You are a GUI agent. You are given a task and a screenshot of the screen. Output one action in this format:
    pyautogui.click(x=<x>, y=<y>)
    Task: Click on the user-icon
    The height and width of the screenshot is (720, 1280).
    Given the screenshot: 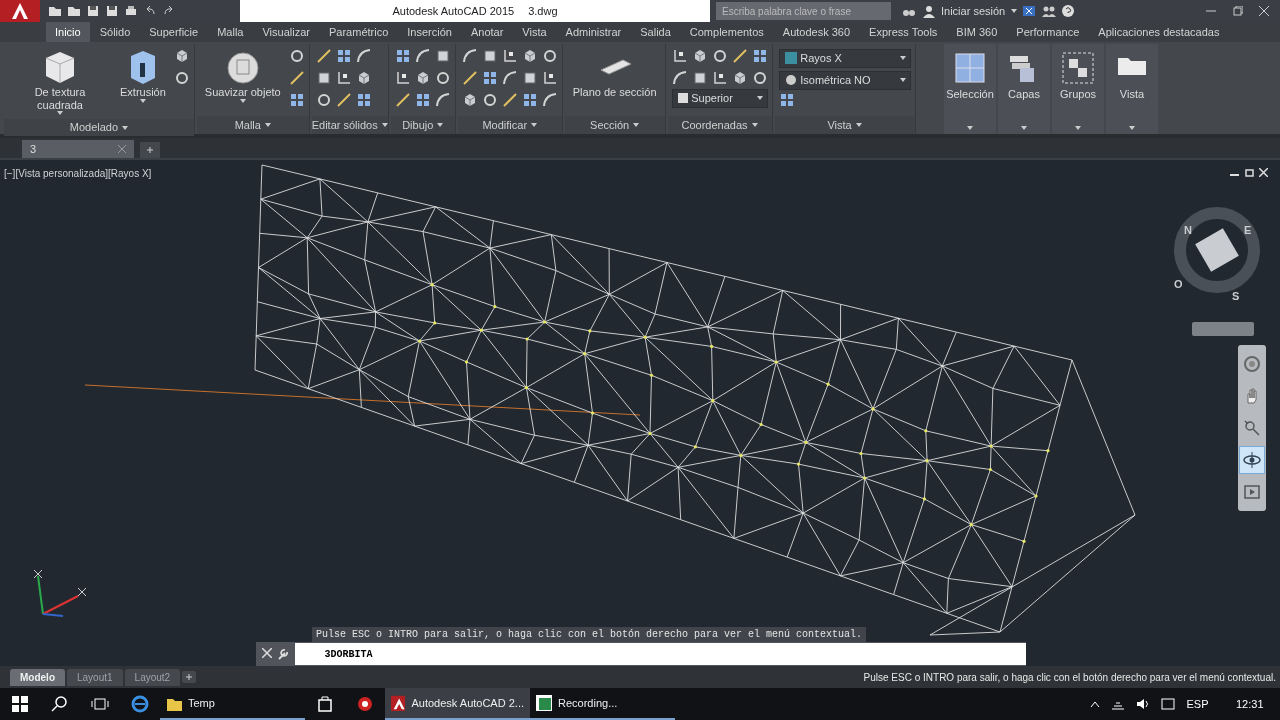 What is the action you would take?
    pyautogui.click(x=928, y=11)
    